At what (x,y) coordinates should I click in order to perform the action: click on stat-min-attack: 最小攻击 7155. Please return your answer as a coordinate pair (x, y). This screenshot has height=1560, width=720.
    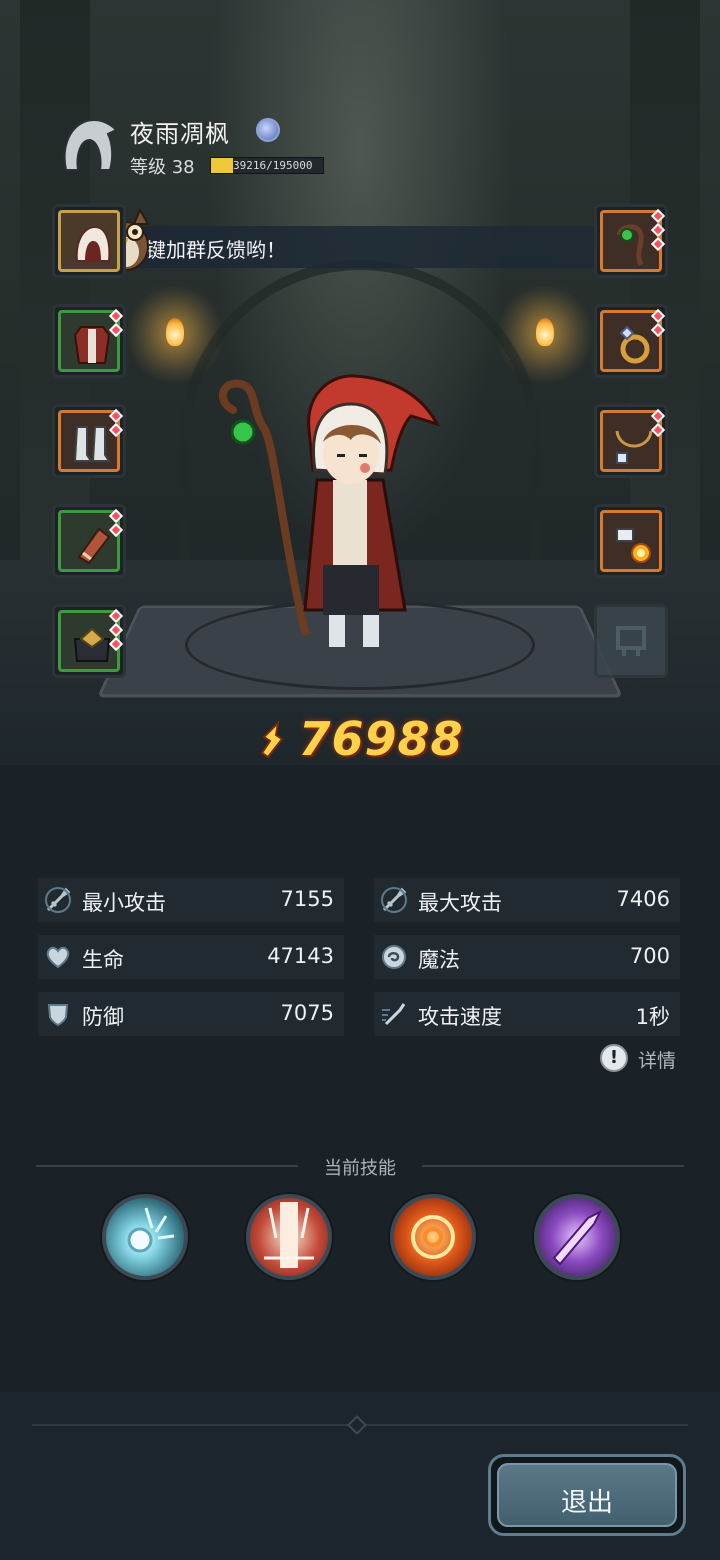
    Looking at the image, I should click on (191, 900).